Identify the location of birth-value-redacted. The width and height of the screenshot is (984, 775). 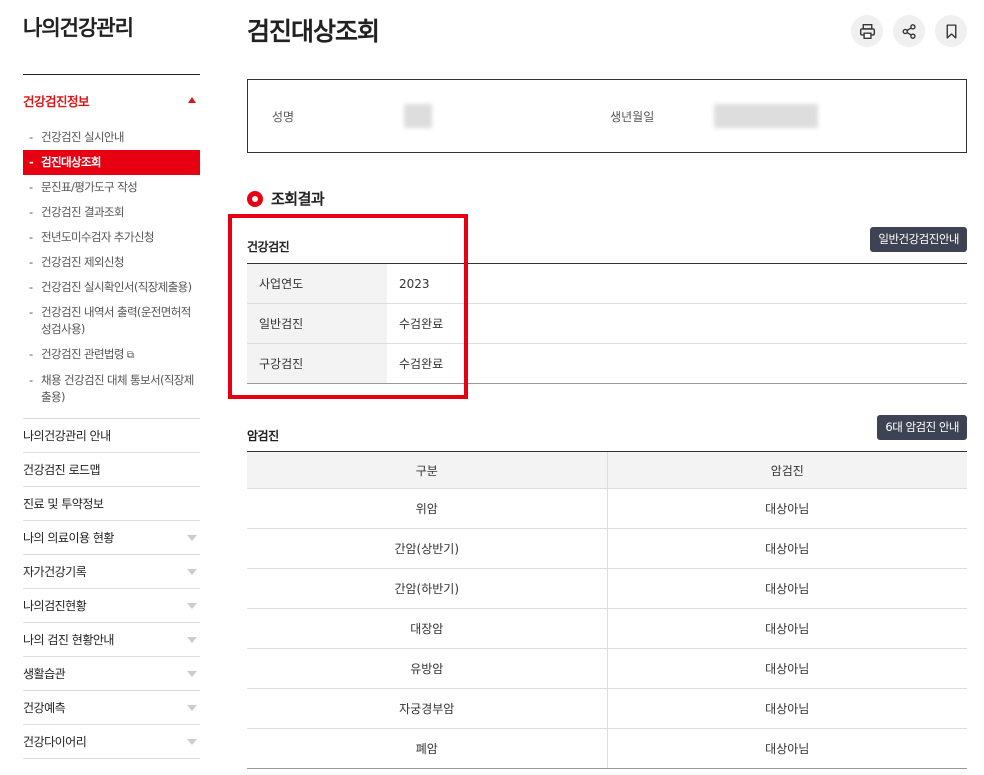
(766, 116).